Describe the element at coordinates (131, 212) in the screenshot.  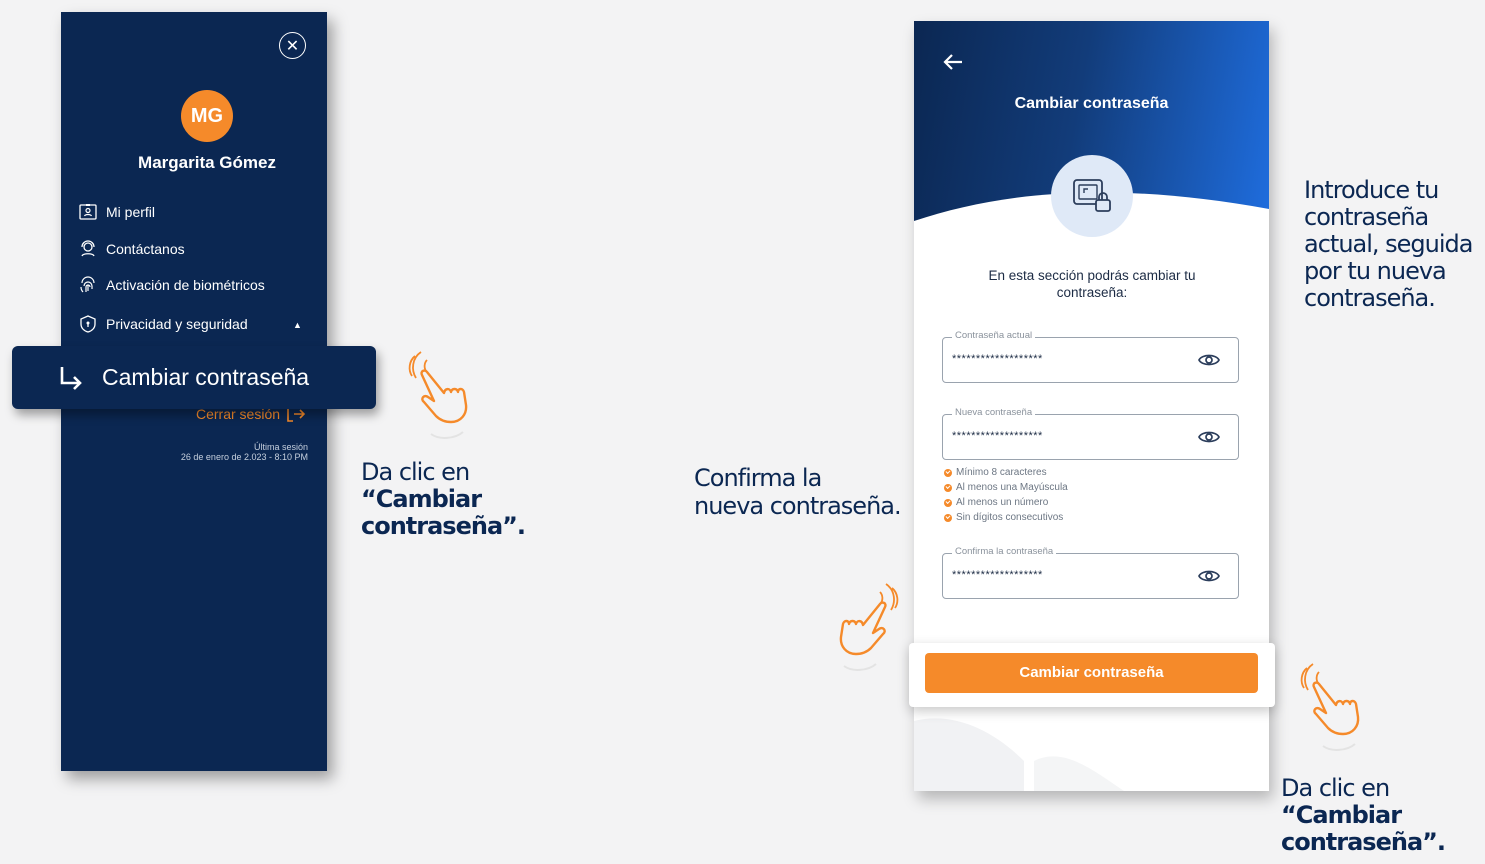
I see `menu-item-label: Mi perfil` at that location.